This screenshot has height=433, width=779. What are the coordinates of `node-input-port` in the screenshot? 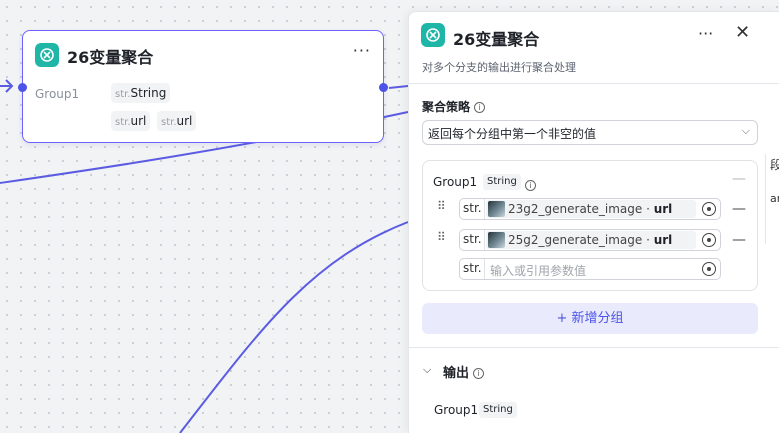 It's located at (22, 87).